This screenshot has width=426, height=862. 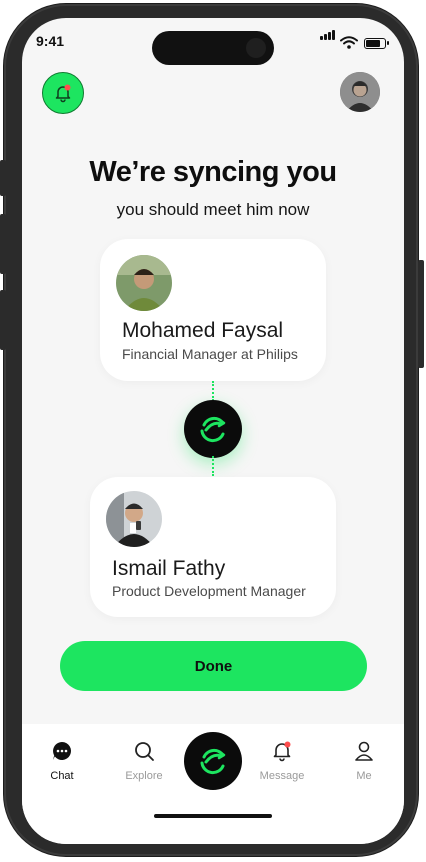 What do you see at coordinates (169, 568) in the screenshot?
I see `match-name: Ismail Fathy` at bounding box center [169, 568].